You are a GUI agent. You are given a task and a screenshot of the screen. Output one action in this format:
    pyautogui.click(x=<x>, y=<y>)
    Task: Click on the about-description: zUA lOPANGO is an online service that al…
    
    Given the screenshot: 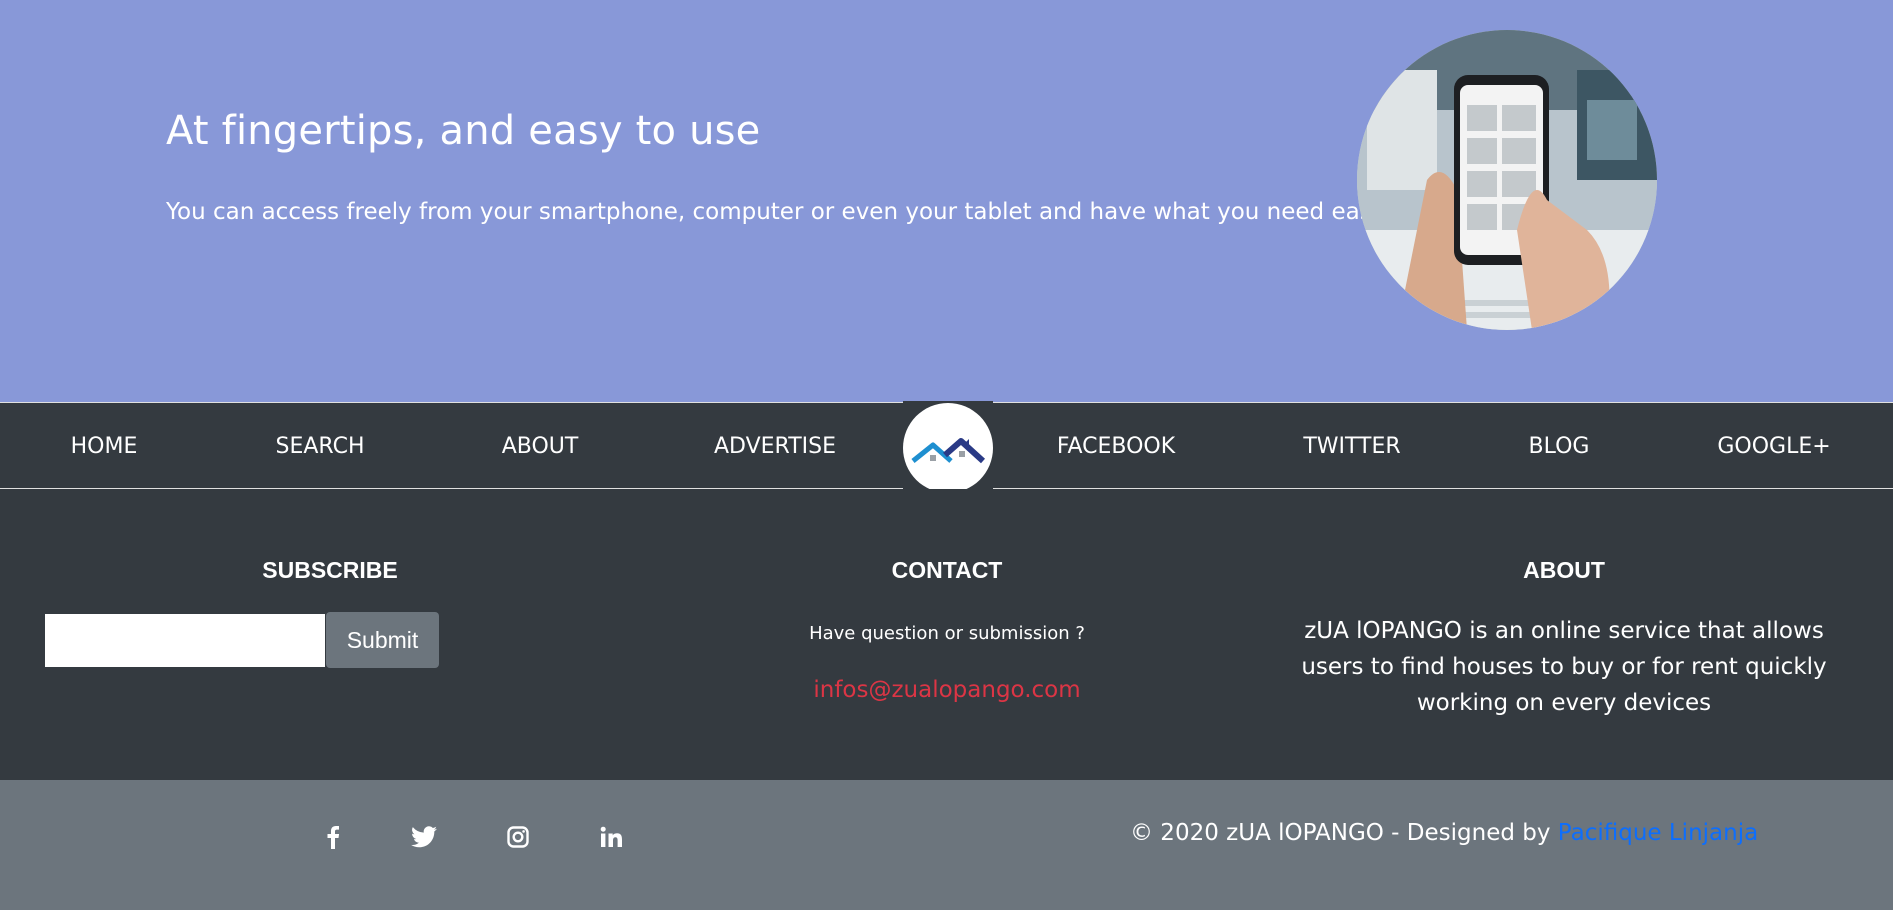 What is the action you would take?
    pyautogui.click(x=1564, y=667)
    